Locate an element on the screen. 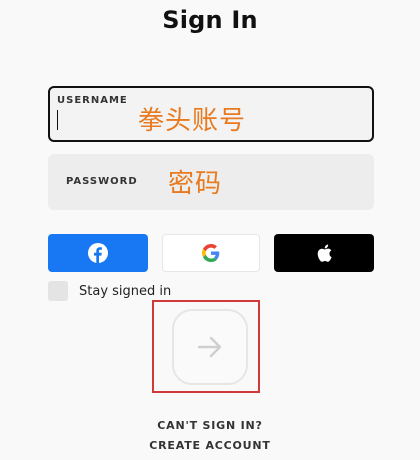 This screenshot has width=420, height=460. facebook-icon is located at coordinates (98, 253).